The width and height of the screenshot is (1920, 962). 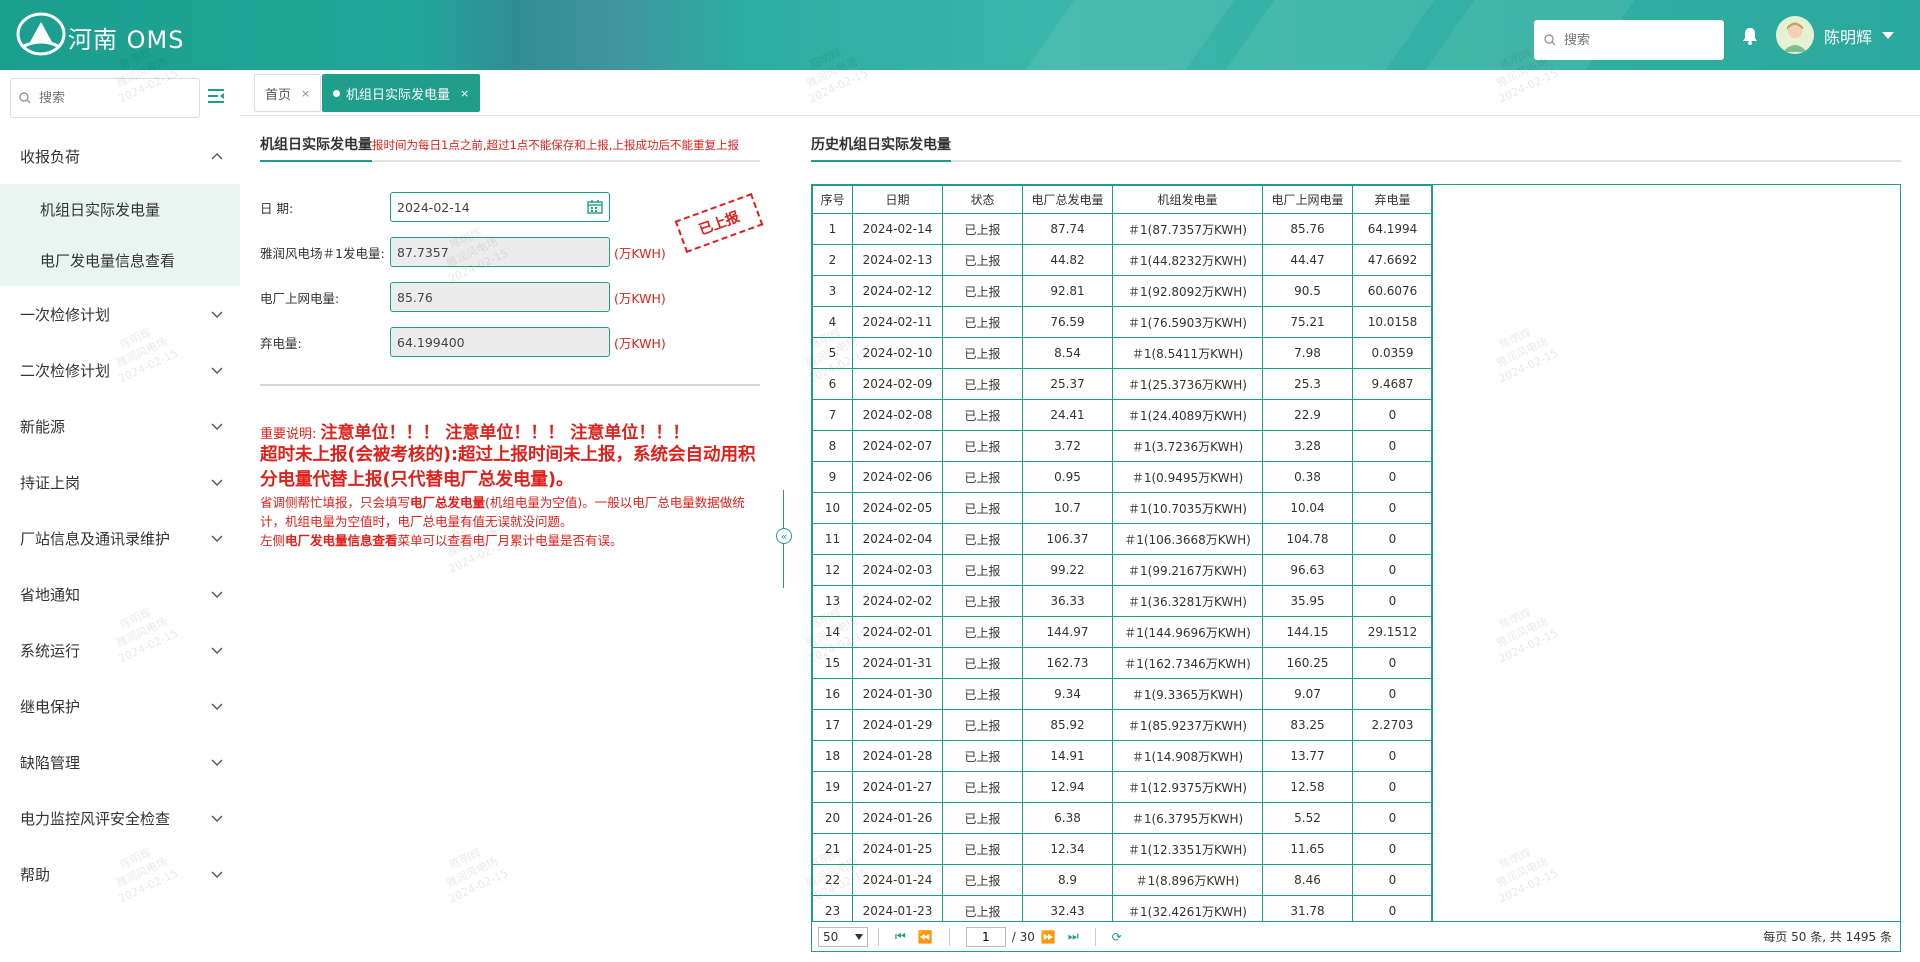 What do you see at coordinates (401, 93) in the screenshot?
I see `tab-unit-daily-power: 机组日实际发电量 ×` at bounding box center [401, 93].